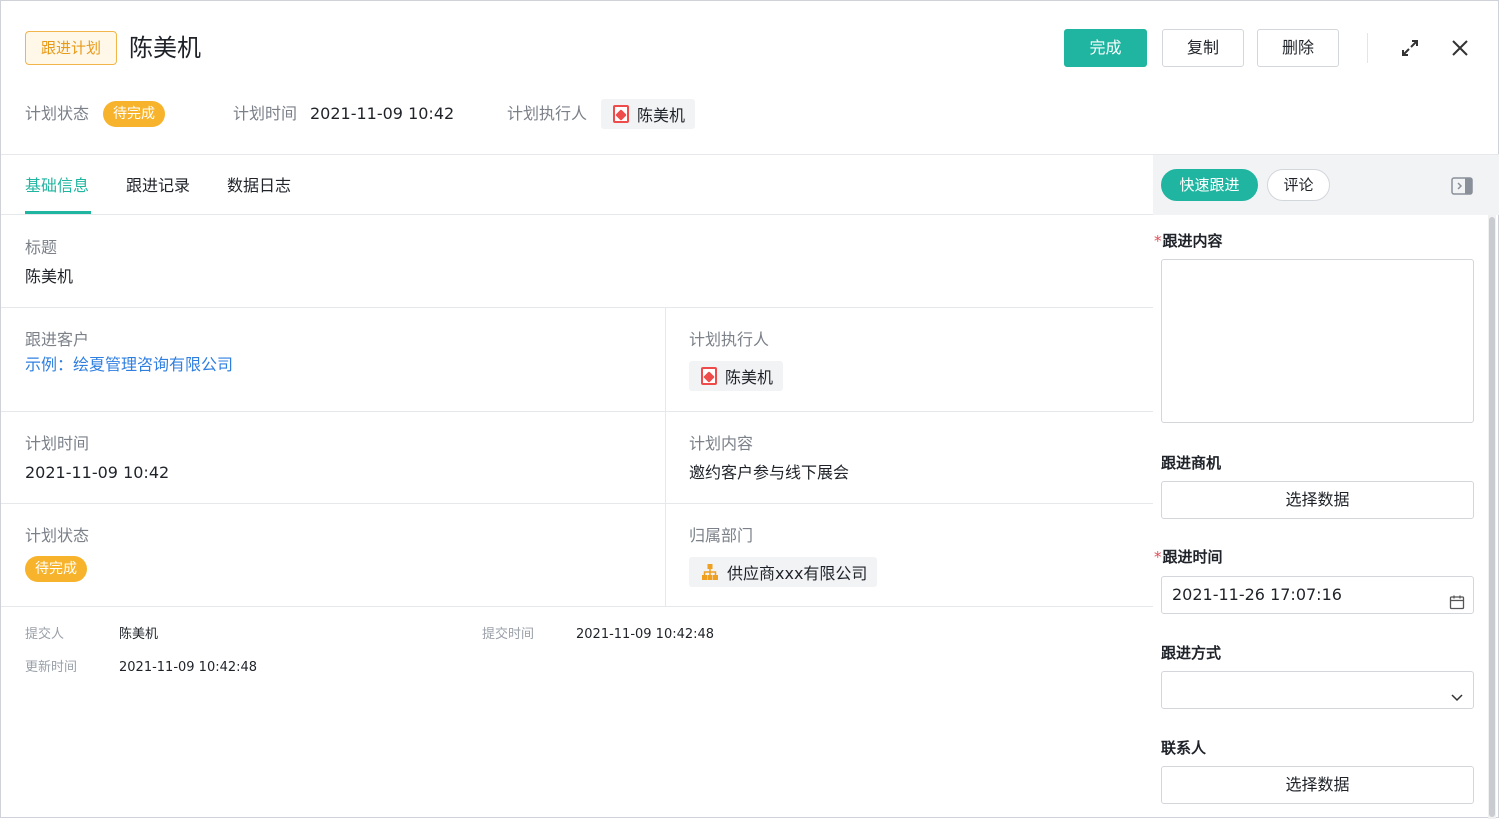  I want to click on update-time-value: 2021-11-09 10:42:48, so click(188, 667).